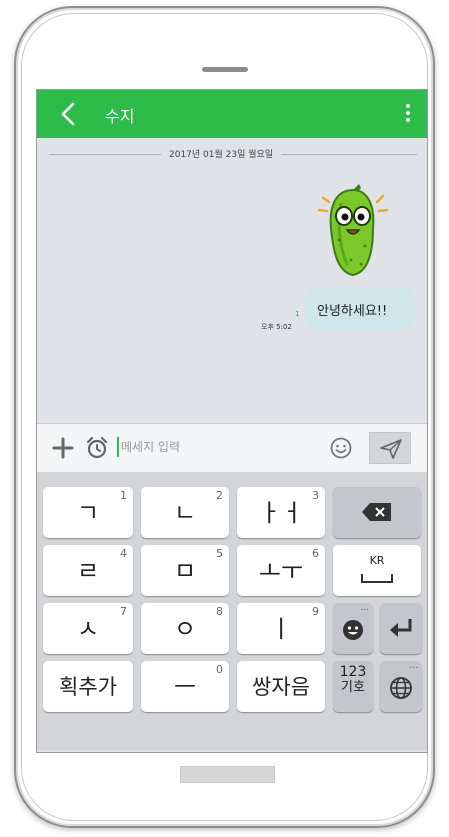  Describe the element at coordinates (185, 628) in the screenshot. I see `key-ieung: ㅇ 8` at that location.